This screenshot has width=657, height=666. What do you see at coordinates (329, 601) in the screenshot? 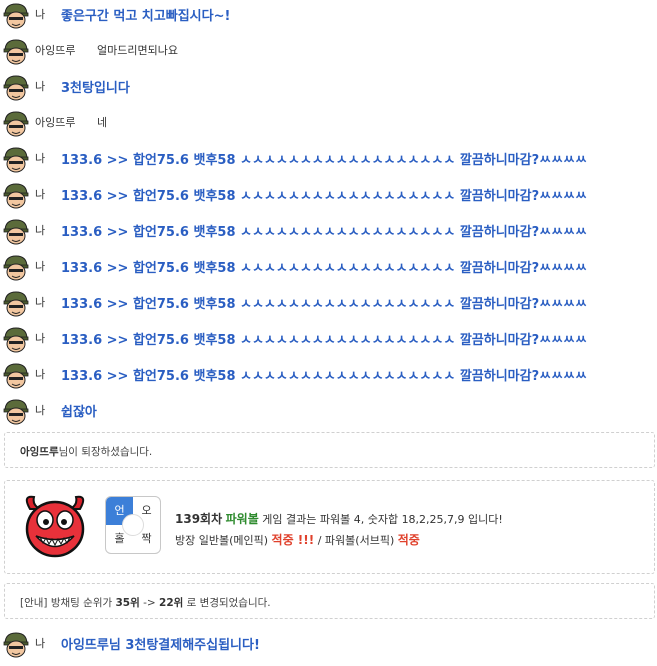
I see `rank-notice: [안내] 방채팅 순위가 35위 -> 22위 로 변경되었습니다.` at bounding box center [329, 601].